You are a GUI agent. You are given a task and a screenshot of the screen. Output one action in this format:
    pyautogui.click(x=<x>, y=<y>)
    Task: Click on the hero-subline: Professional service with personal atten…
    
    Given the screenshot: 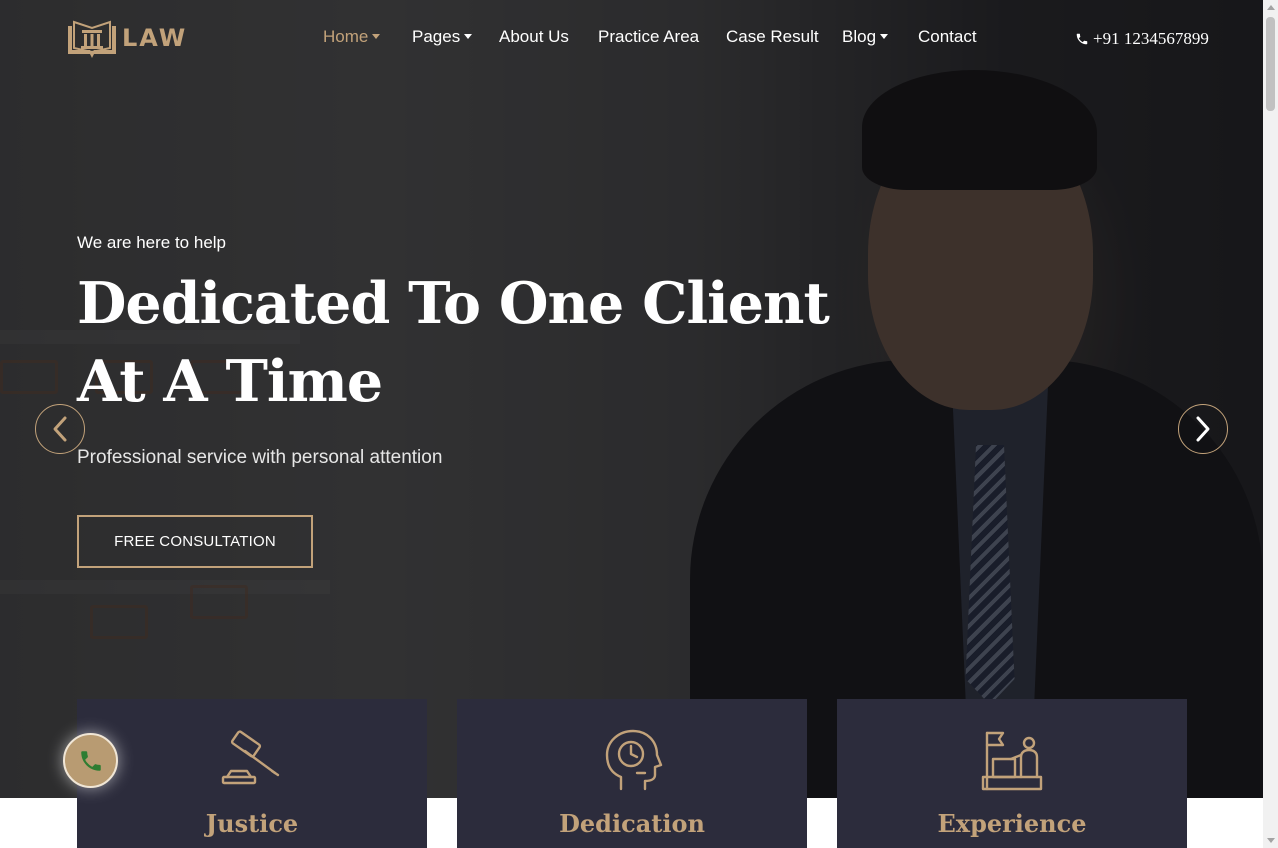 What is the action you would take?
    pyautogui.click(x=260, y=457)
    